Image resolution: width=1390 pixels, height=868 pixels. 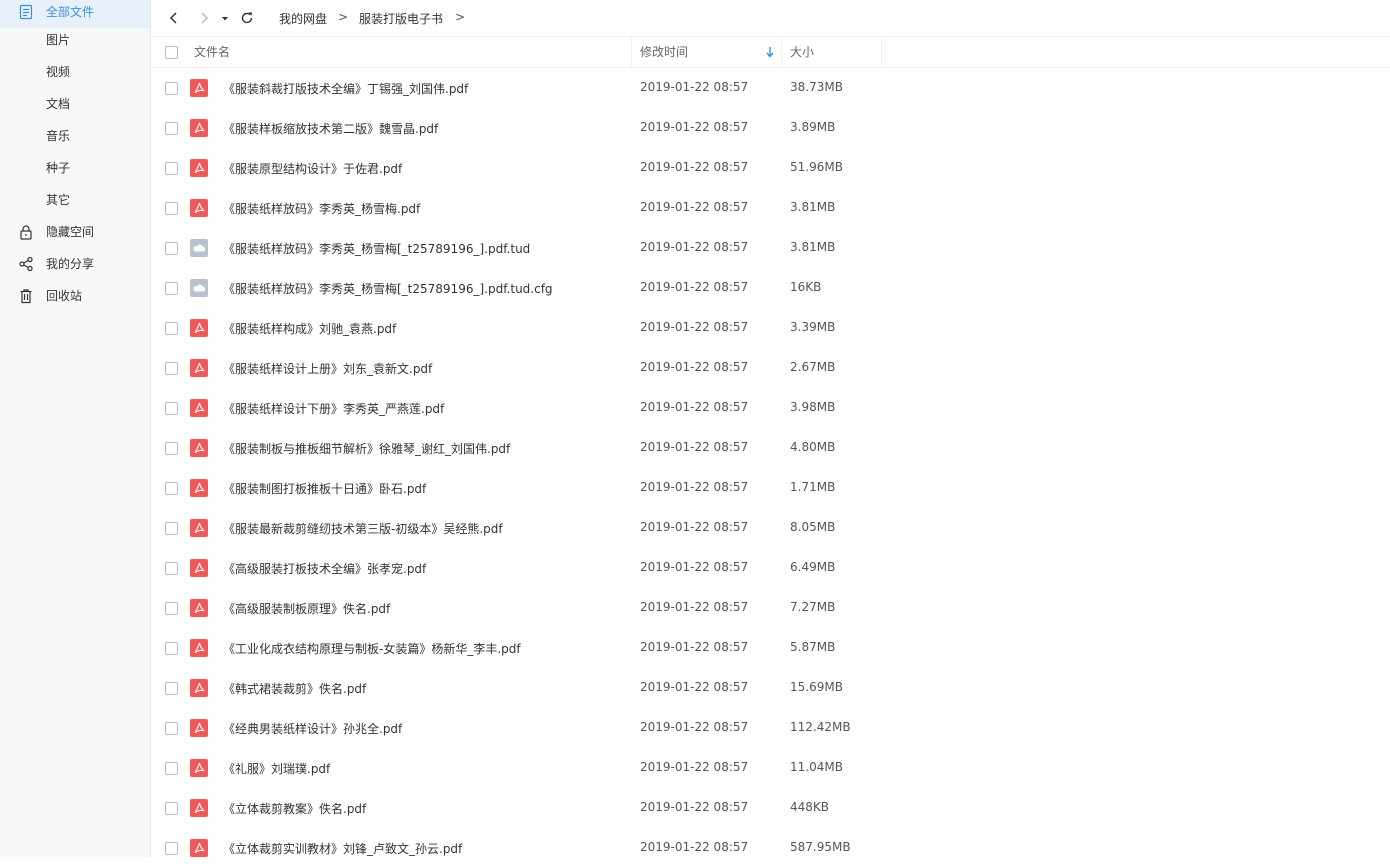 What do you see at coordinates (75, 300) in the screenshot?
I see `sidebar-item-recycle-bin: 回收站` at bounding box center [75, 300].